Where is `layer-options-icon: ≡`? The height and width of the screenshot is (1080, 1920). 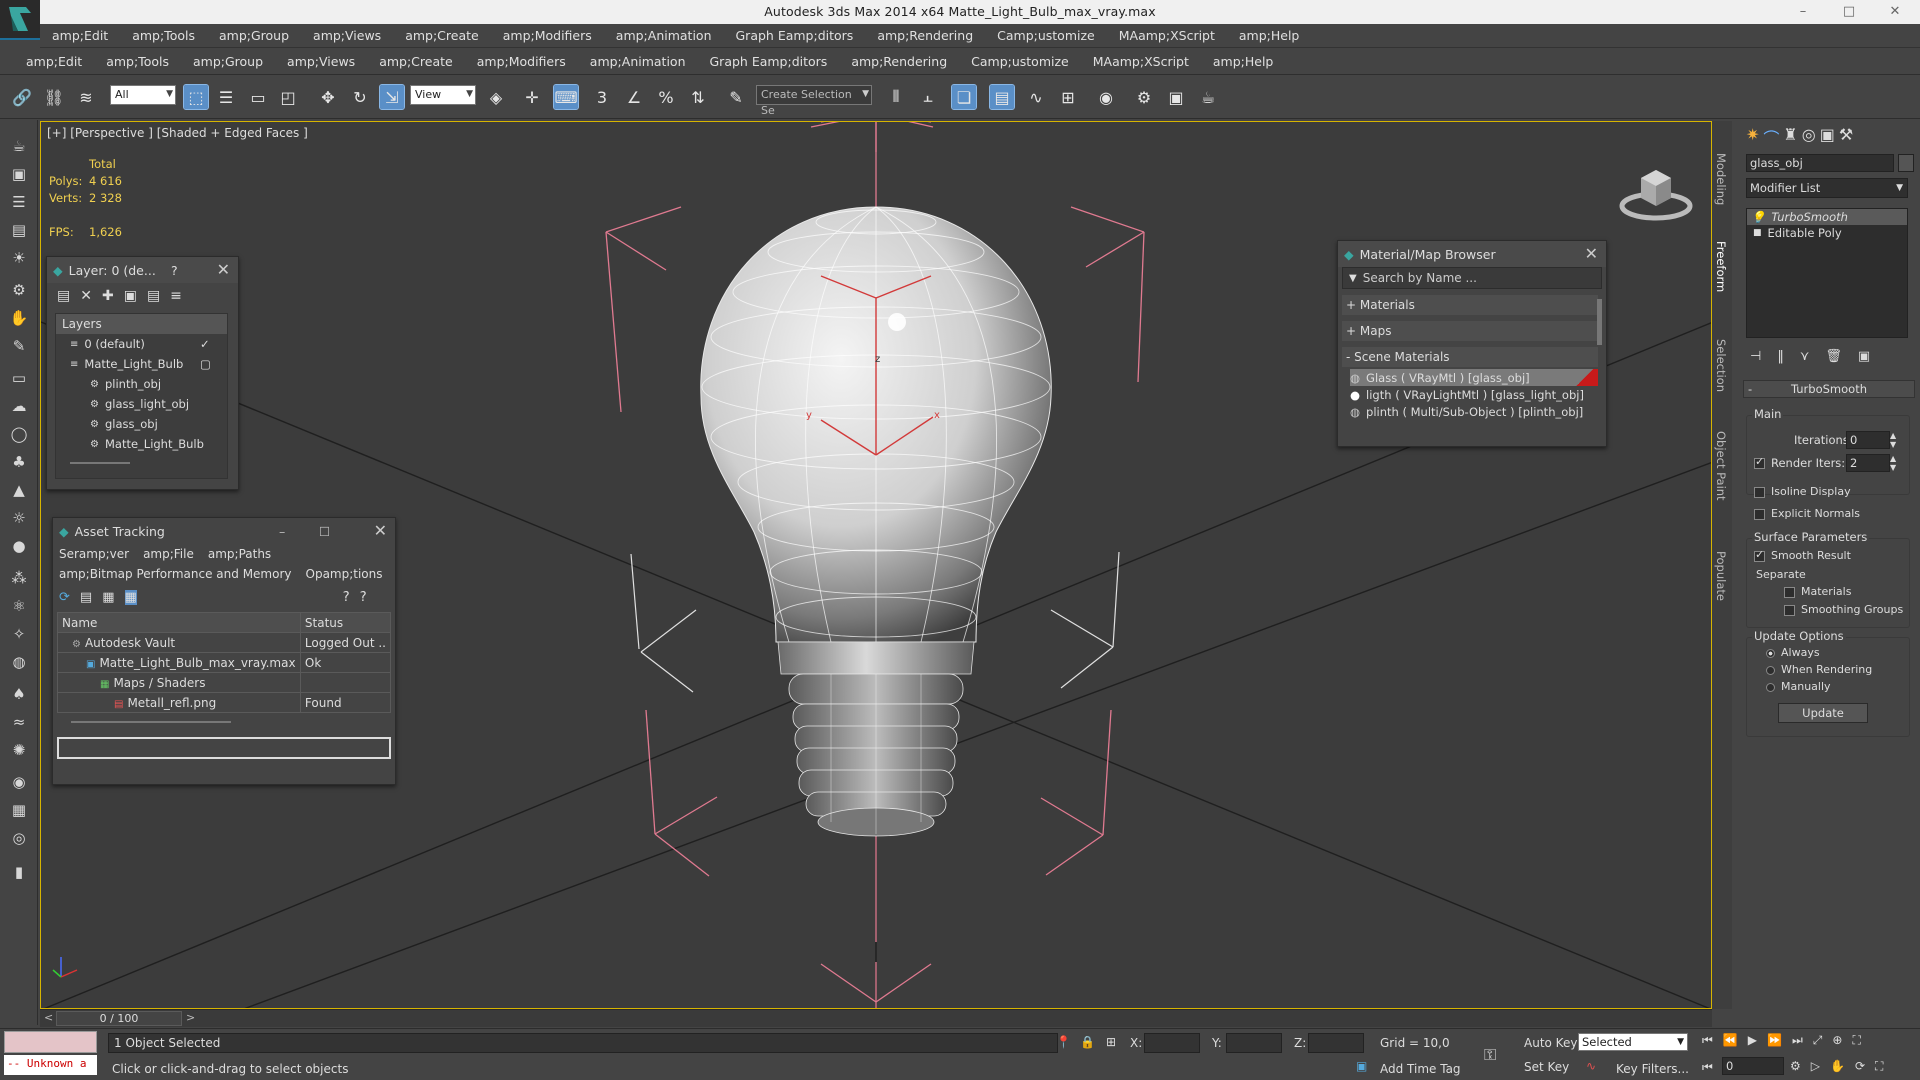
layer-options-icon: ≡ is located at coordinates (176, 296).